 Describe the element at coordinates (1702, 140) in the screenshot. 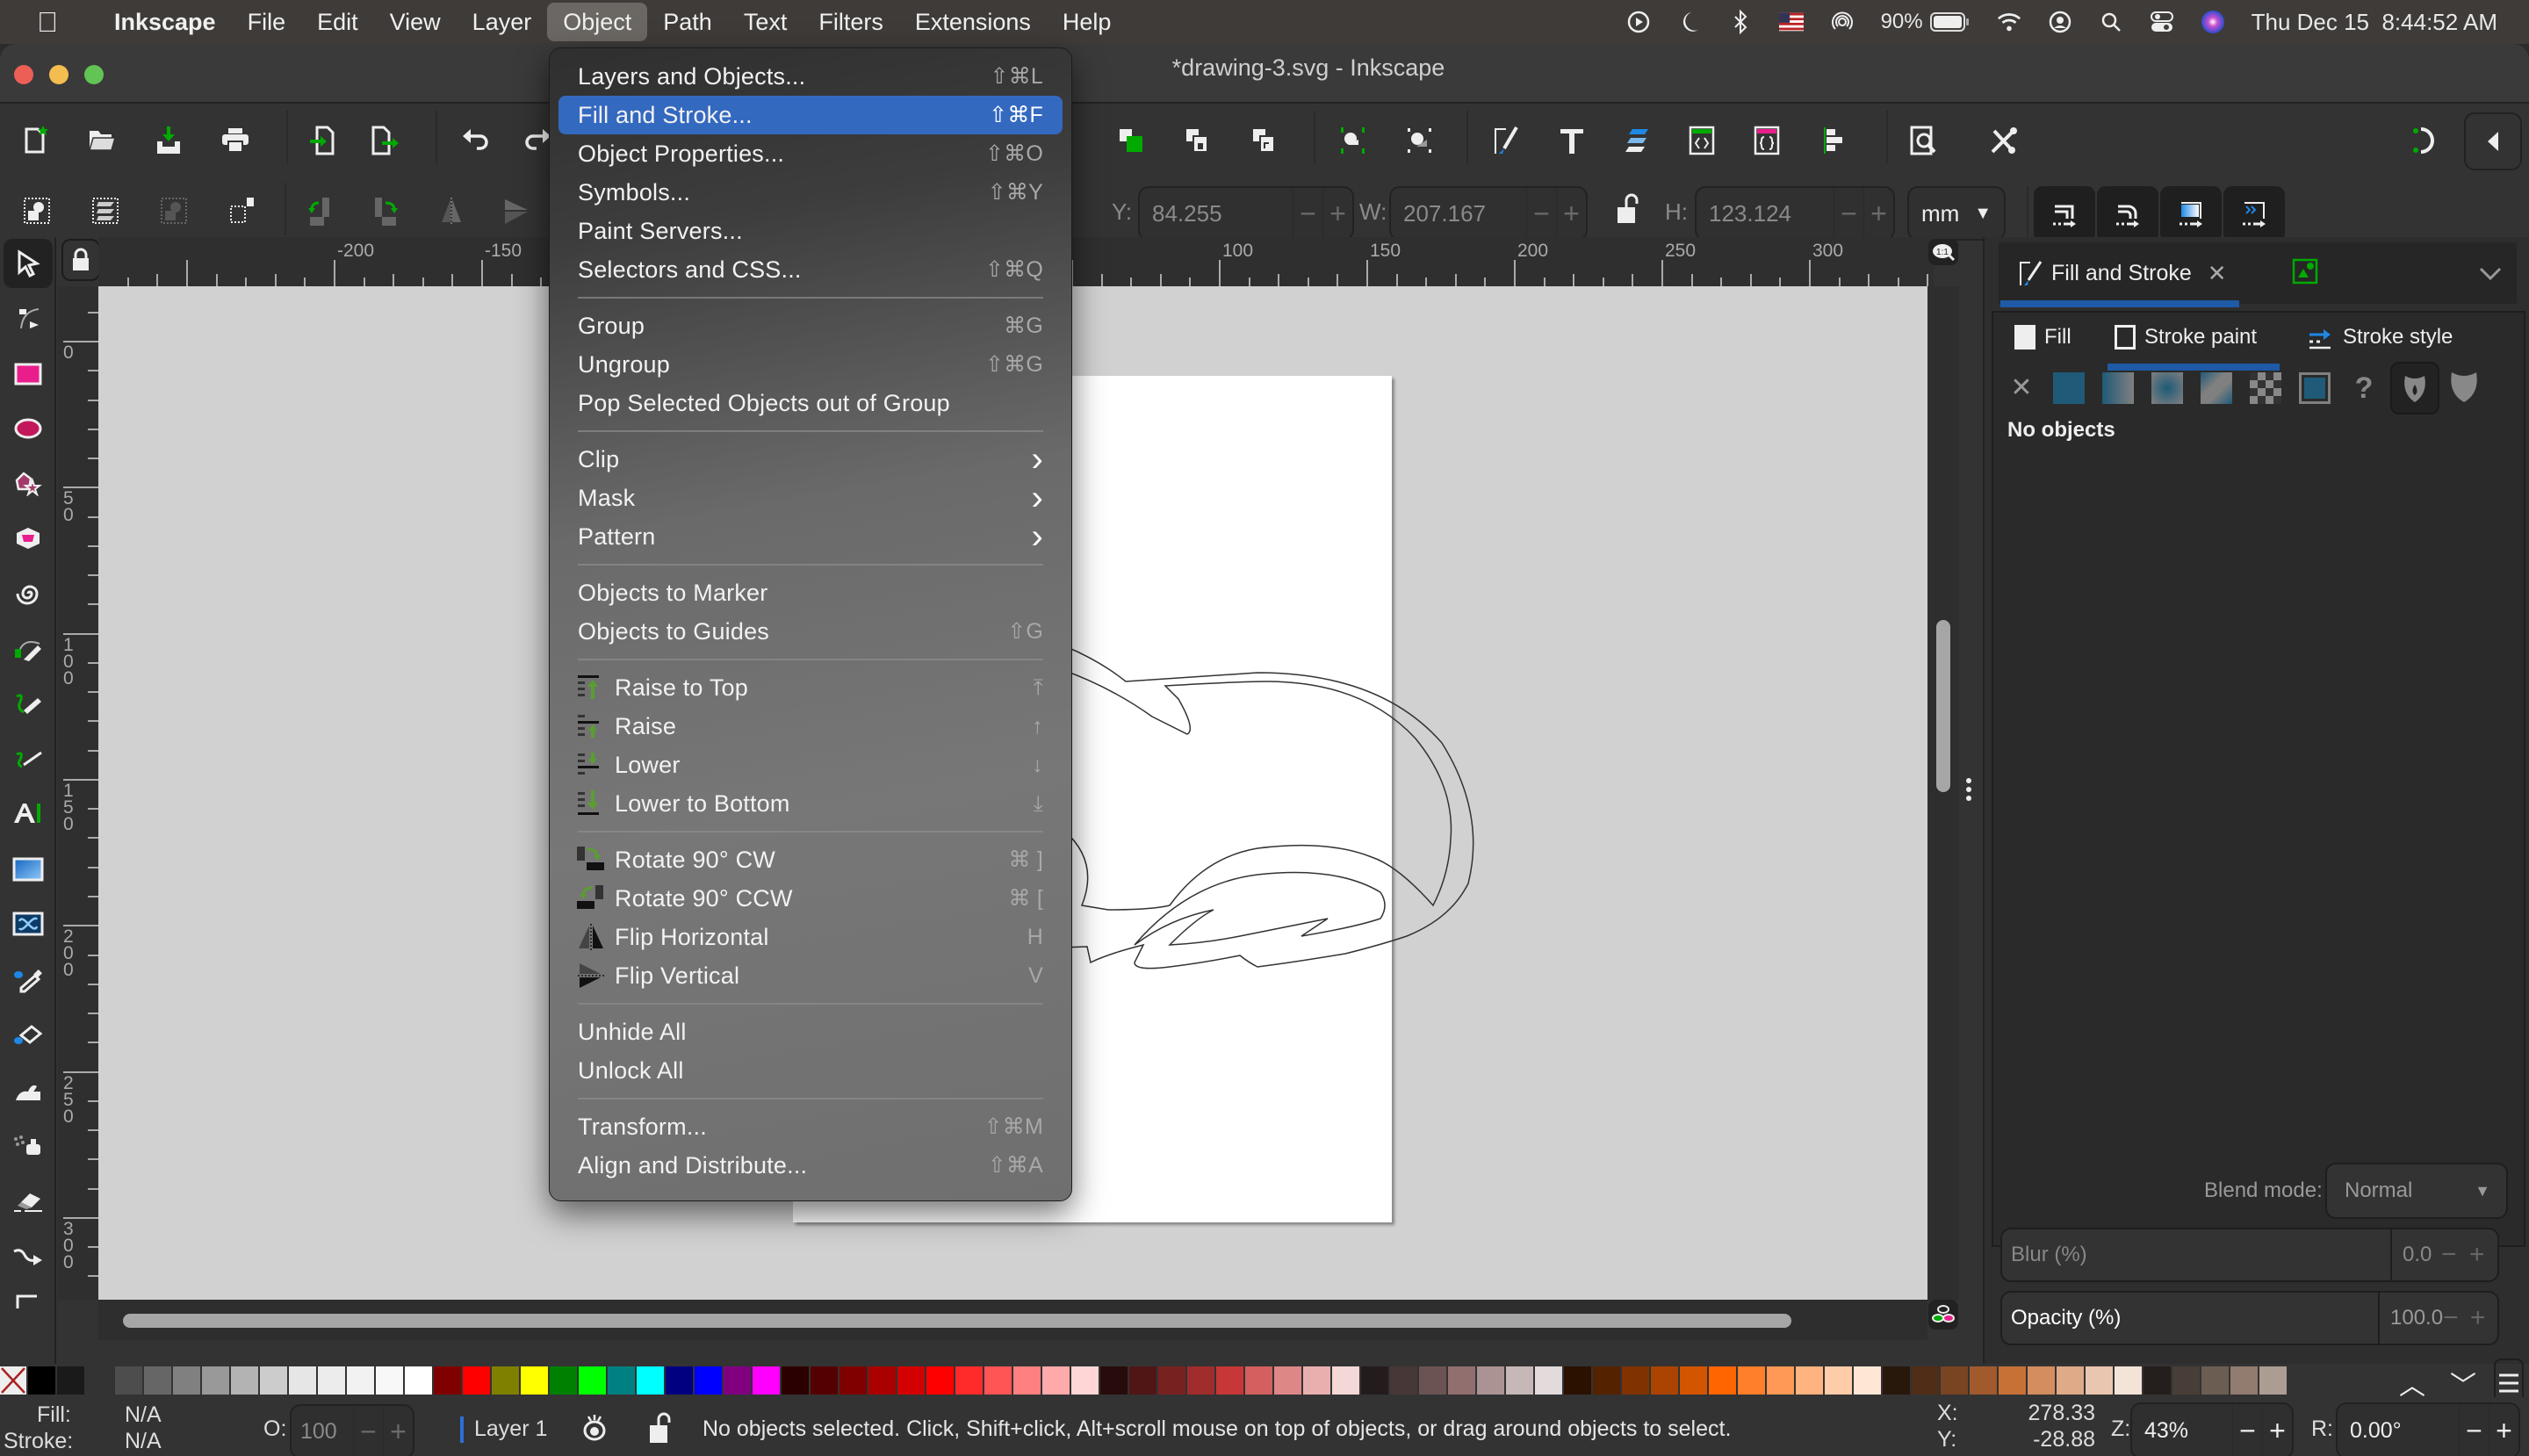

I see `xml-editor-icon` at that location.